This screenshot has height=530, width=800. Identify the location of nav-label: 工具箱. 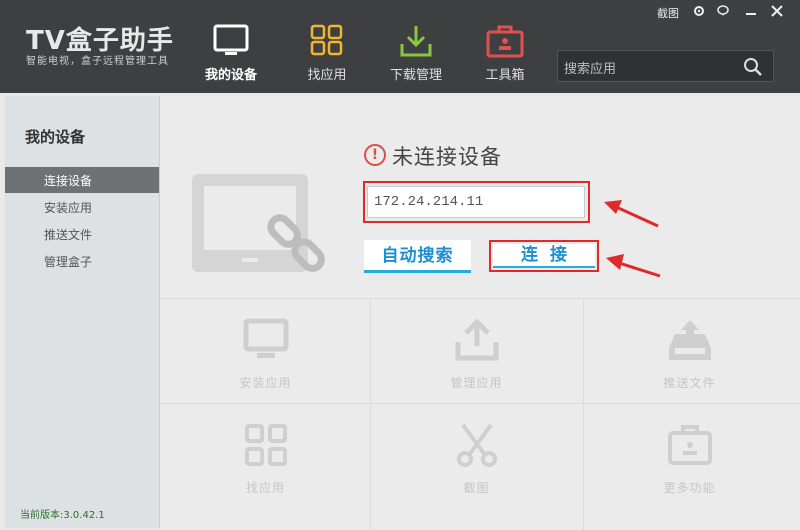
(505, 75).